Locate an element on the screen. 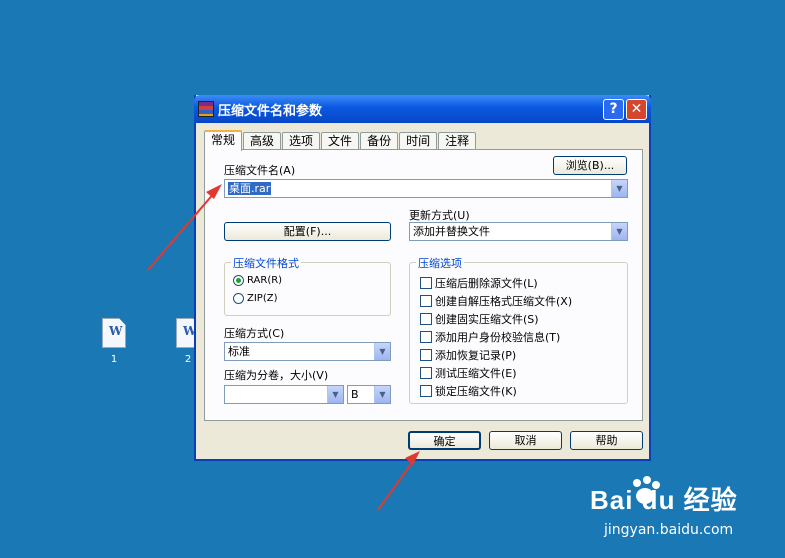 The height and width of the screenshot is (558, 785). watermark-url: jingyan.baidu.com is located at coordinates (669, 530).